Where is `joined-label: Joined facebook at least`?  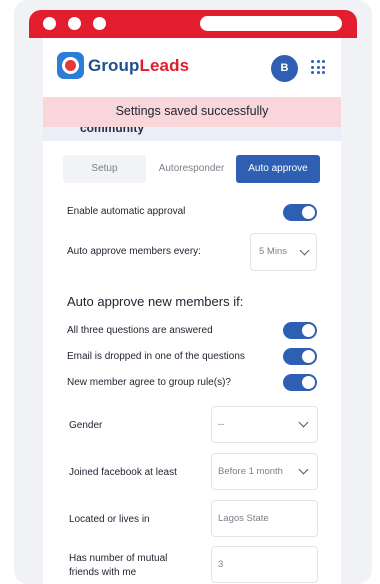
joined-label: Joined facebook at least is located at coordinates (123, 472).